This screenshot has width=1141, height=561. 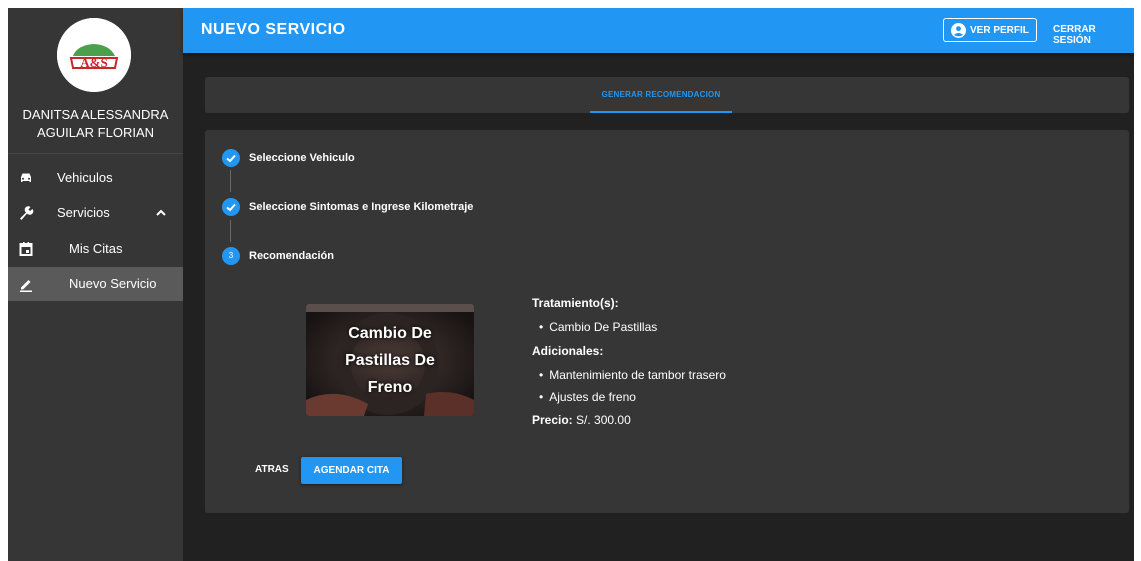 What do you see at coordinates (95, 124) in the screenshot?
I see `user-name: DANITSA ALESSANDRA AGUILAR FLORIAN` at bounding box center [95, 124].